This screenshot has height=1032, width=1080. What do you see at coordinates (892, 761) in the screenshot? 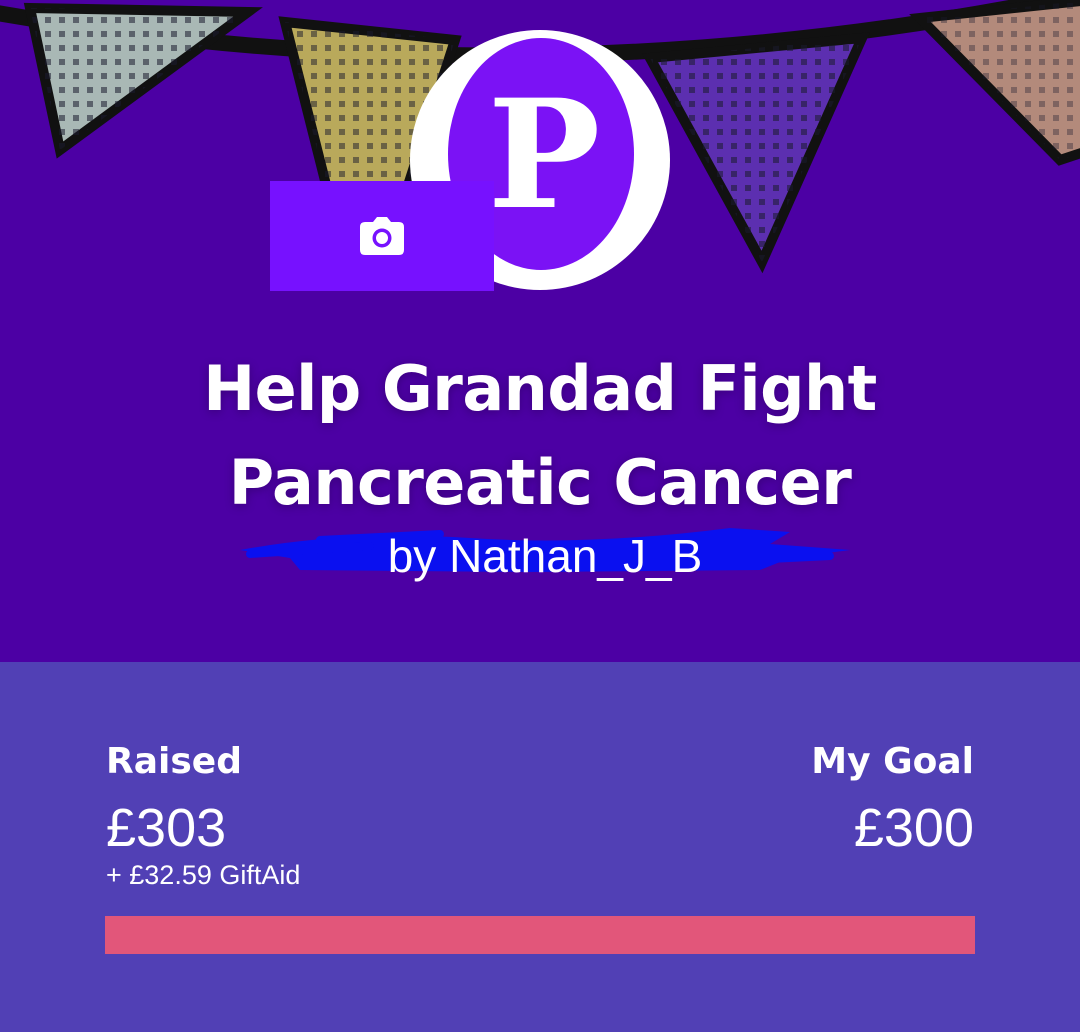
I see `goal-label: My Goal` at bounding box center [892, 761].